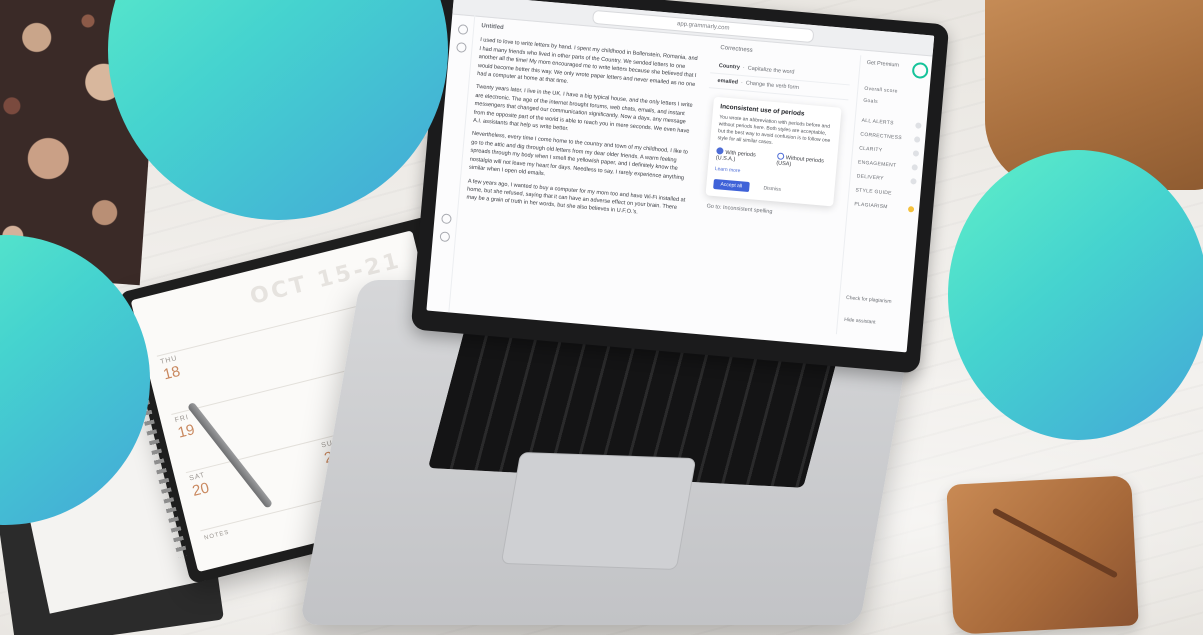 The image size is (1203, 635). What do you see at coordinates (882, 64) in the screenshot?
I see `upgrade-link: Get Premium` at bounding box center [882, 64].